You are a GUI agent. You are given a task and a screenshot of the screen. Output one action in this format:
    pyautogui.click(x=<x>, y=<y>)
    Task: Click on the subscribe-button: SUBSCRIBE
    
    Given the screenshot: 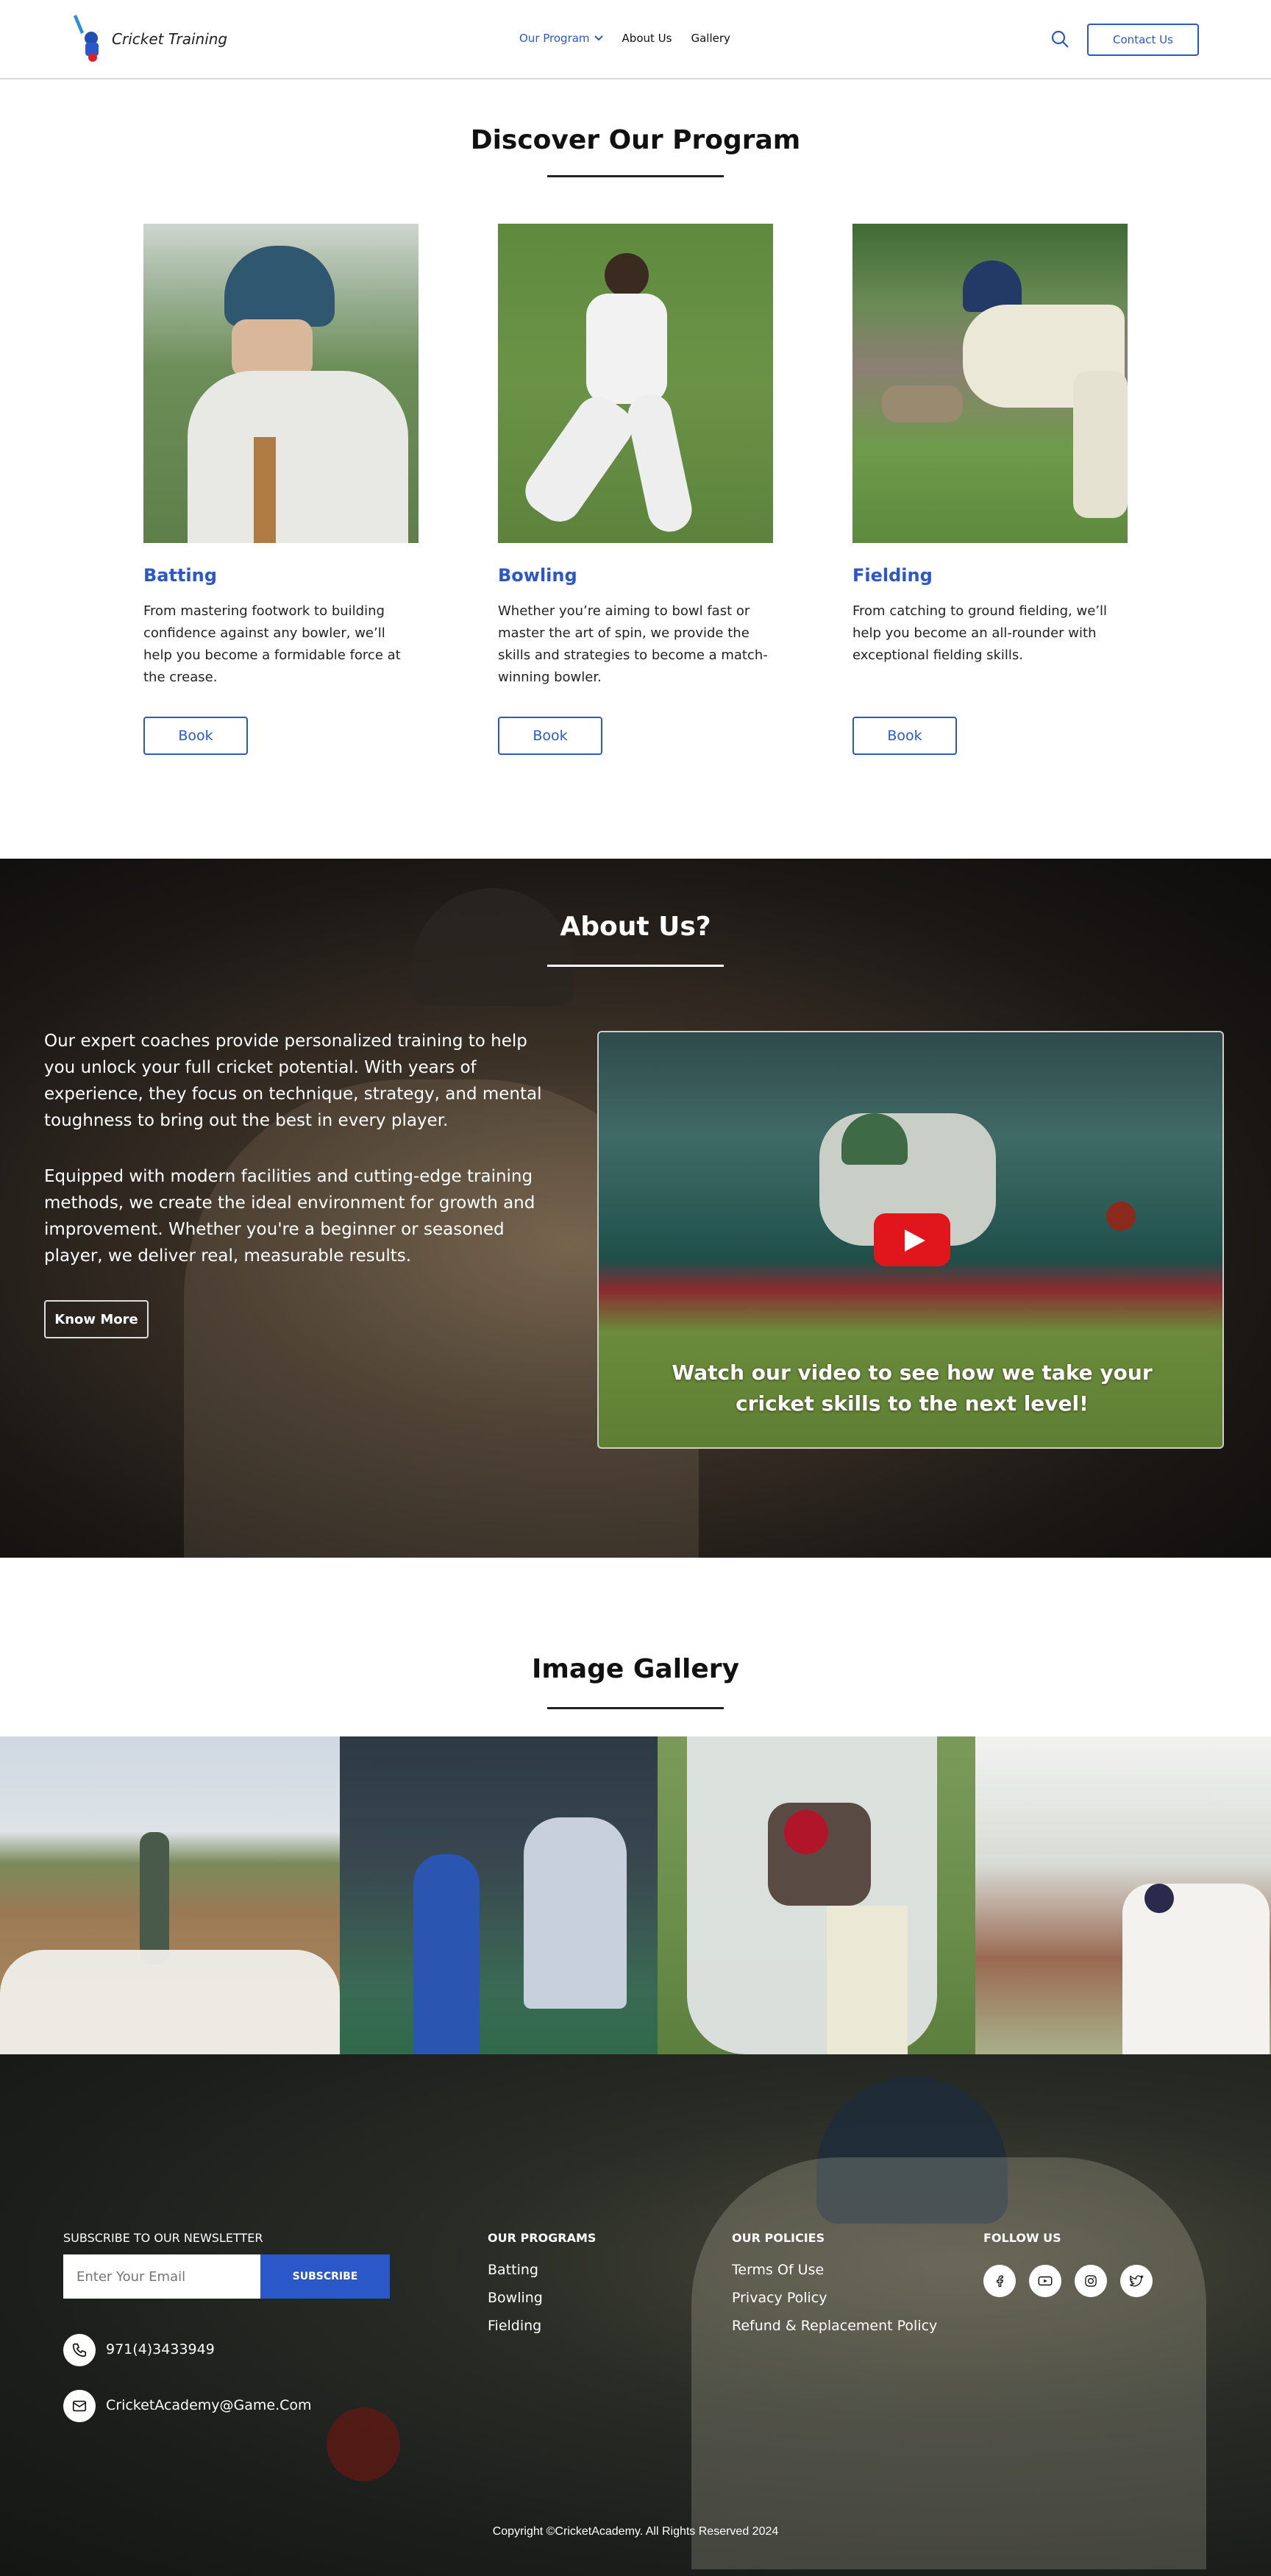 What is the action you would take?
    pyautogui.click(x=325, y=2276)
    